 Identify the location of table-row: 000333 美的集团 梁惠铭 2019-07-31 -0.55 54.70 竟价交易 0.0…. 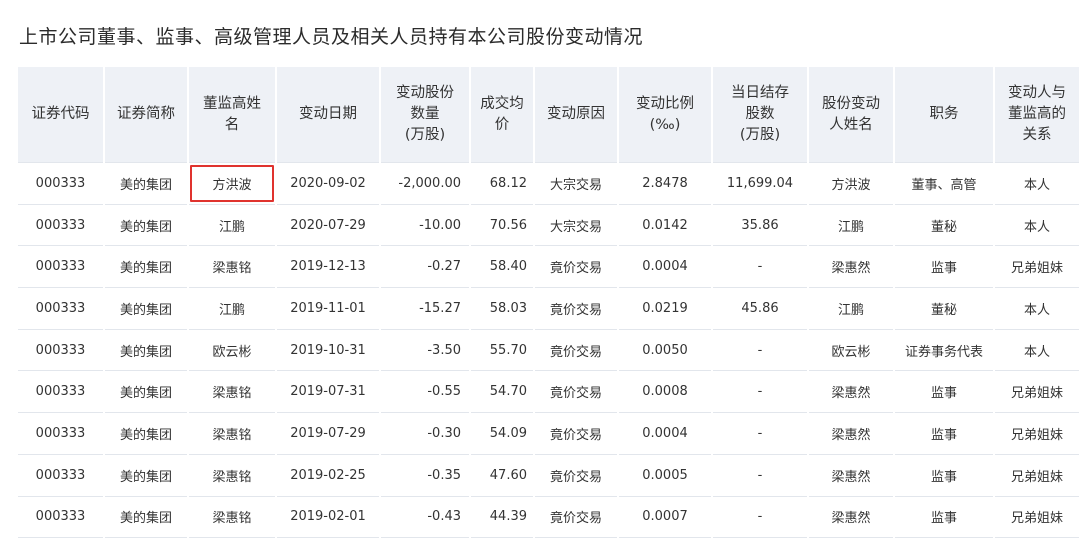
(549, 392).